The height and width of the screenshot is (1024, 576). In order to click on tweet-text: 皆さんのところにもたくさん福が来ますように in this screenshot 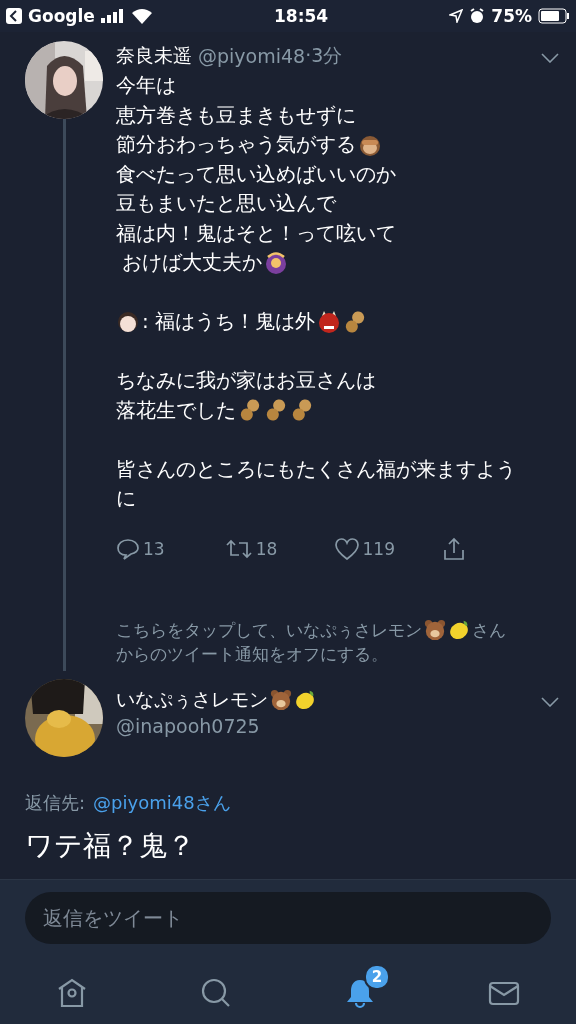, I will do `click(316, 483)`.